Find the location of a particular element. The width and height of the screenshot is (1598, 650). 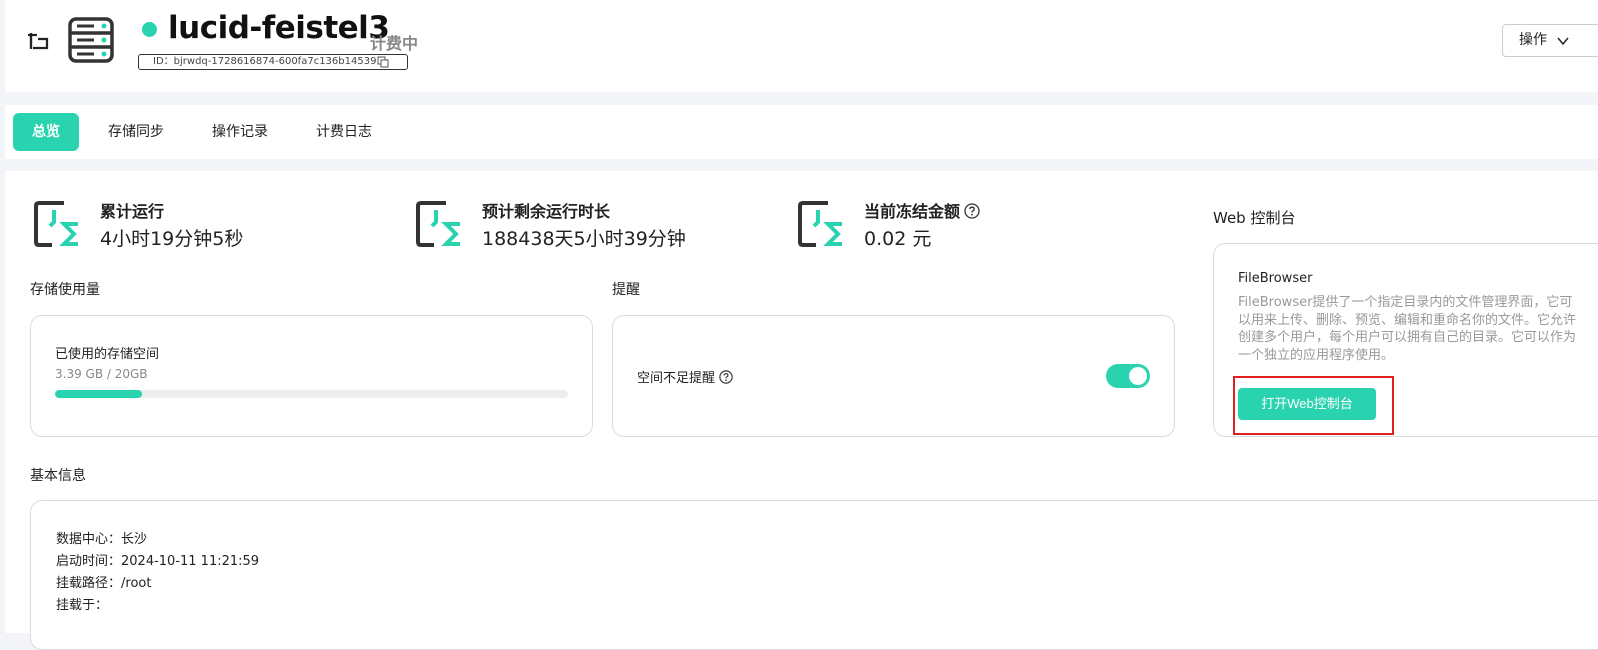

stat-label: 预计剩余运行时长 is located at coordinates (546, 211).